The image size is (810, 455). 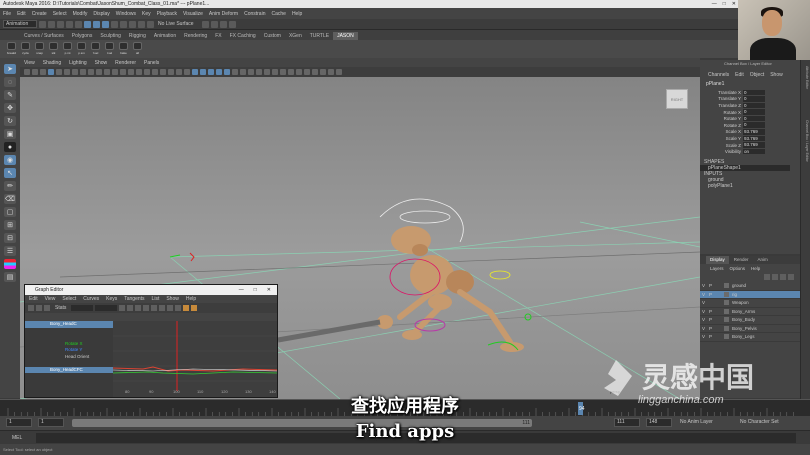 What do you see at coordinates (53, 49) in the screenshot?
I see `shelf-button-stk: stk` at bounding box center [53, 49].